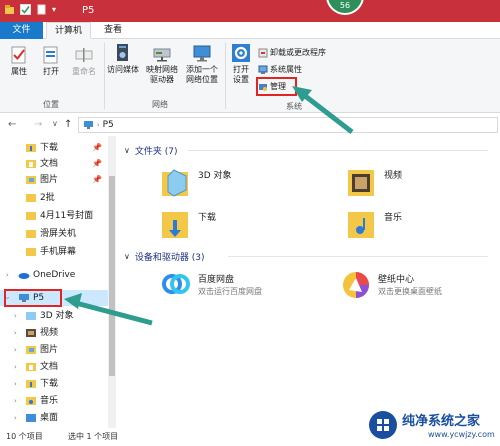  Describe the element at coordinates (461, 434) in the screenshot. I see `watermark-url: www.ycwjzy.com` at that location.